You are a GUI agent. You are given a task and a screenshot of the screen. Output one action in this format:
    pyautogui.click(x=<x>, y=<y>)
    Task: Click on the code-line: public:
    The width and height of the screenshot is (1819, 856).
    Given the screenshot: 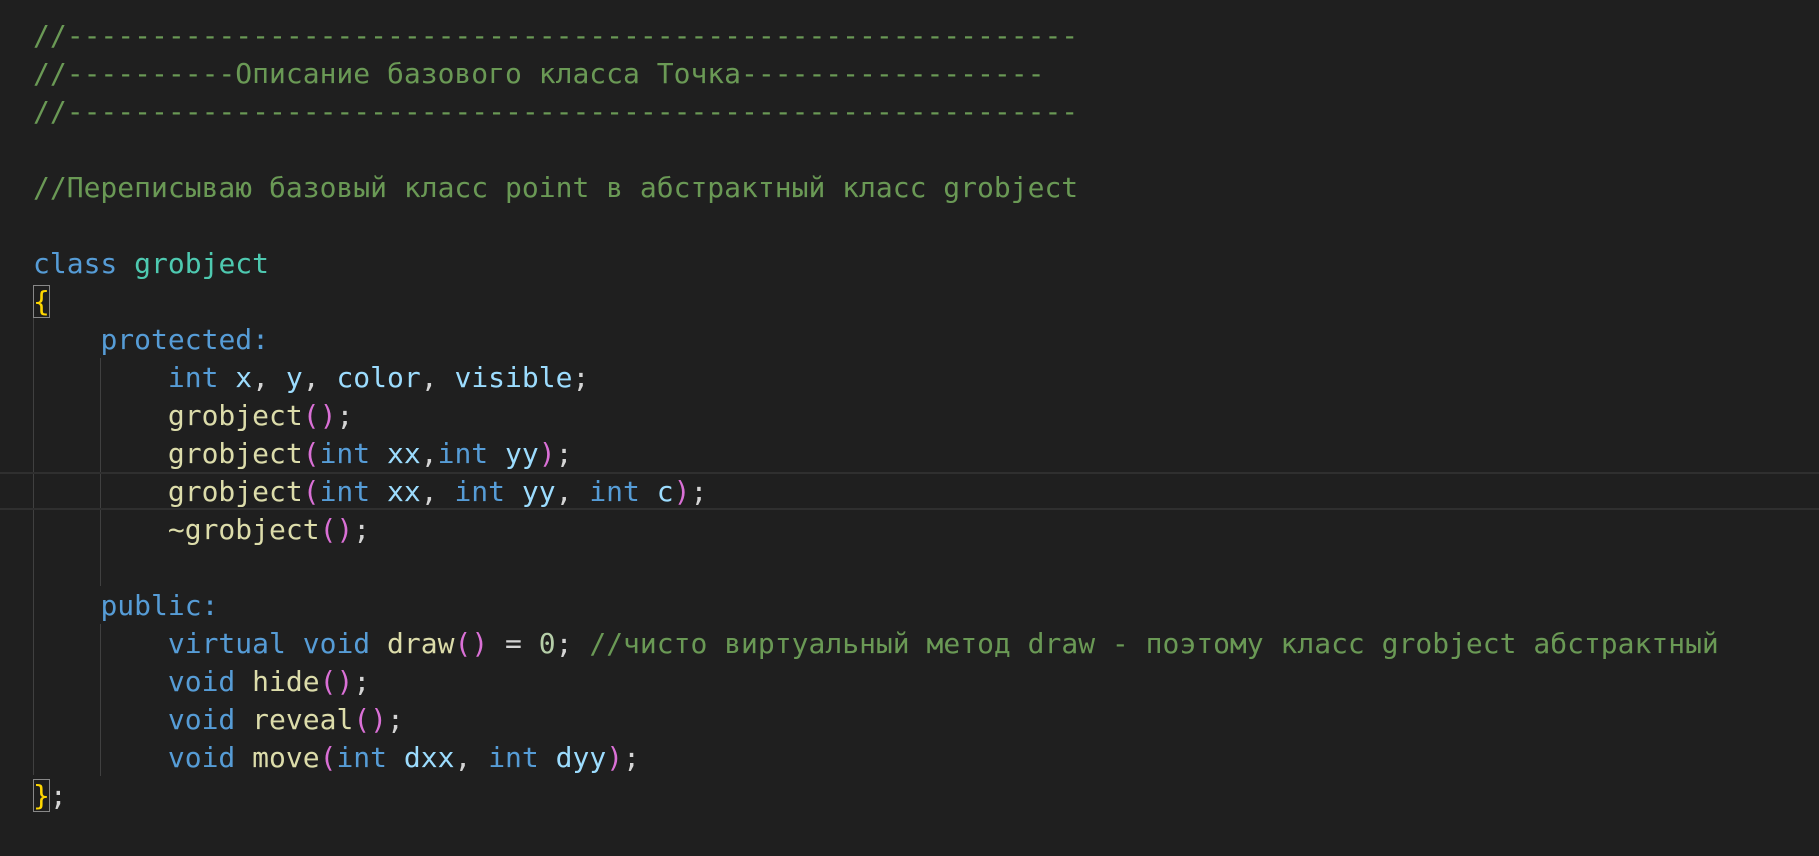 What is the action you would take?
    pyautogui.click(x=909, y=605)
    